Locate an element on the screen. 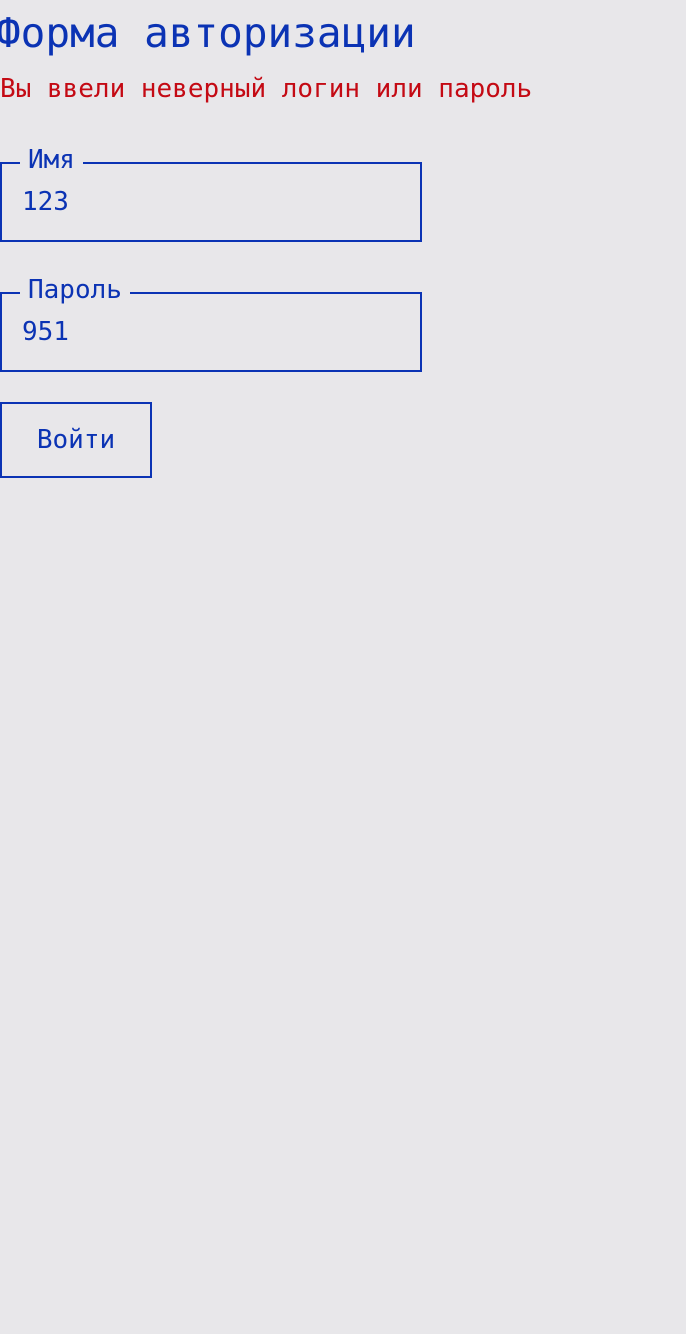 This screenshot has width=686, height=1334. name-field: Имя is located at coordinates (211, 192).